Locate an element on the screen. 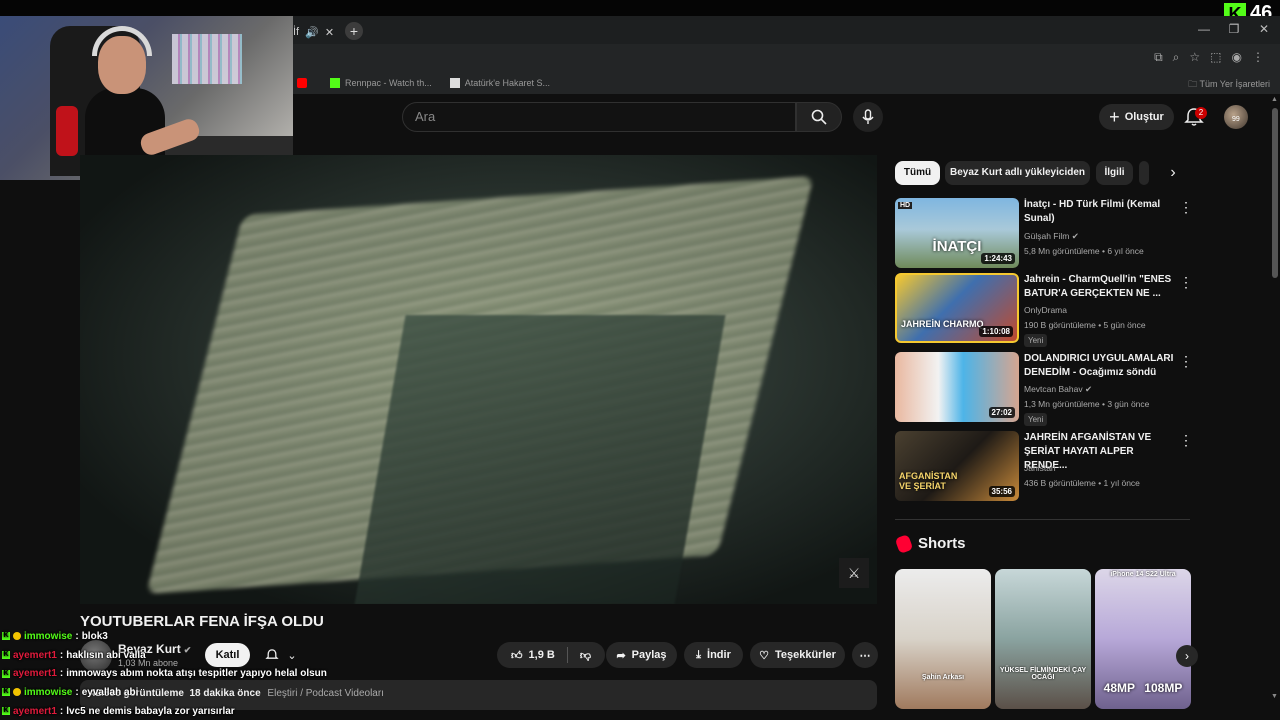 This screenshot has height=720, width=1280. chat-username: ayemert1 is located at coordinates (35, 674).